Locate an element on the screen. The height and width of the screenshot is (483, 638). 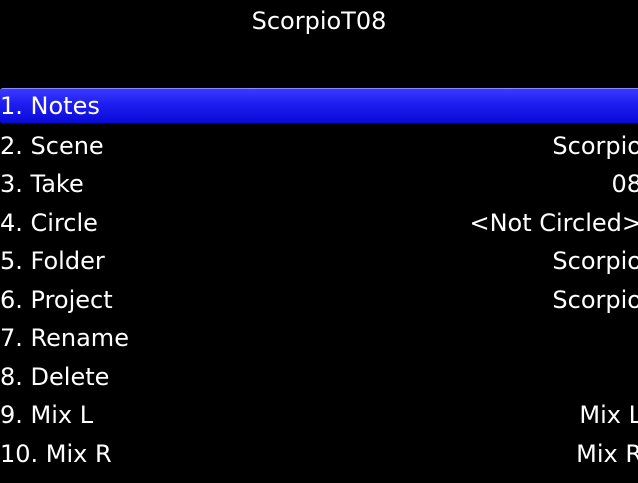
menu-item-delete: 8. Delete is located at coordinates (319, 377).